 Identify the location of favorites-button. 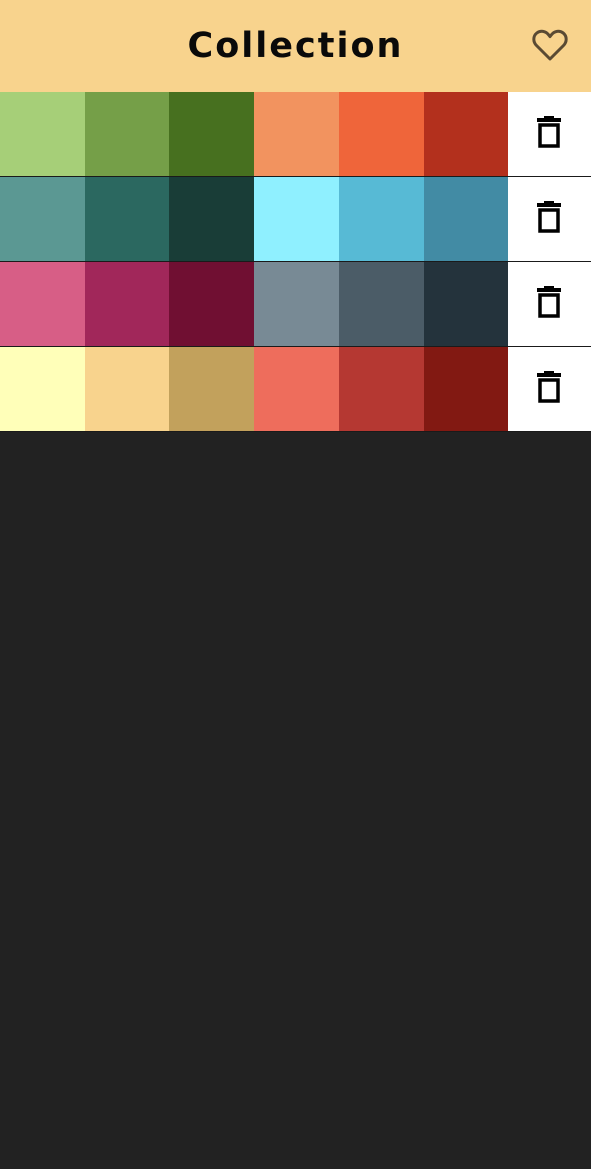
(550, 45).